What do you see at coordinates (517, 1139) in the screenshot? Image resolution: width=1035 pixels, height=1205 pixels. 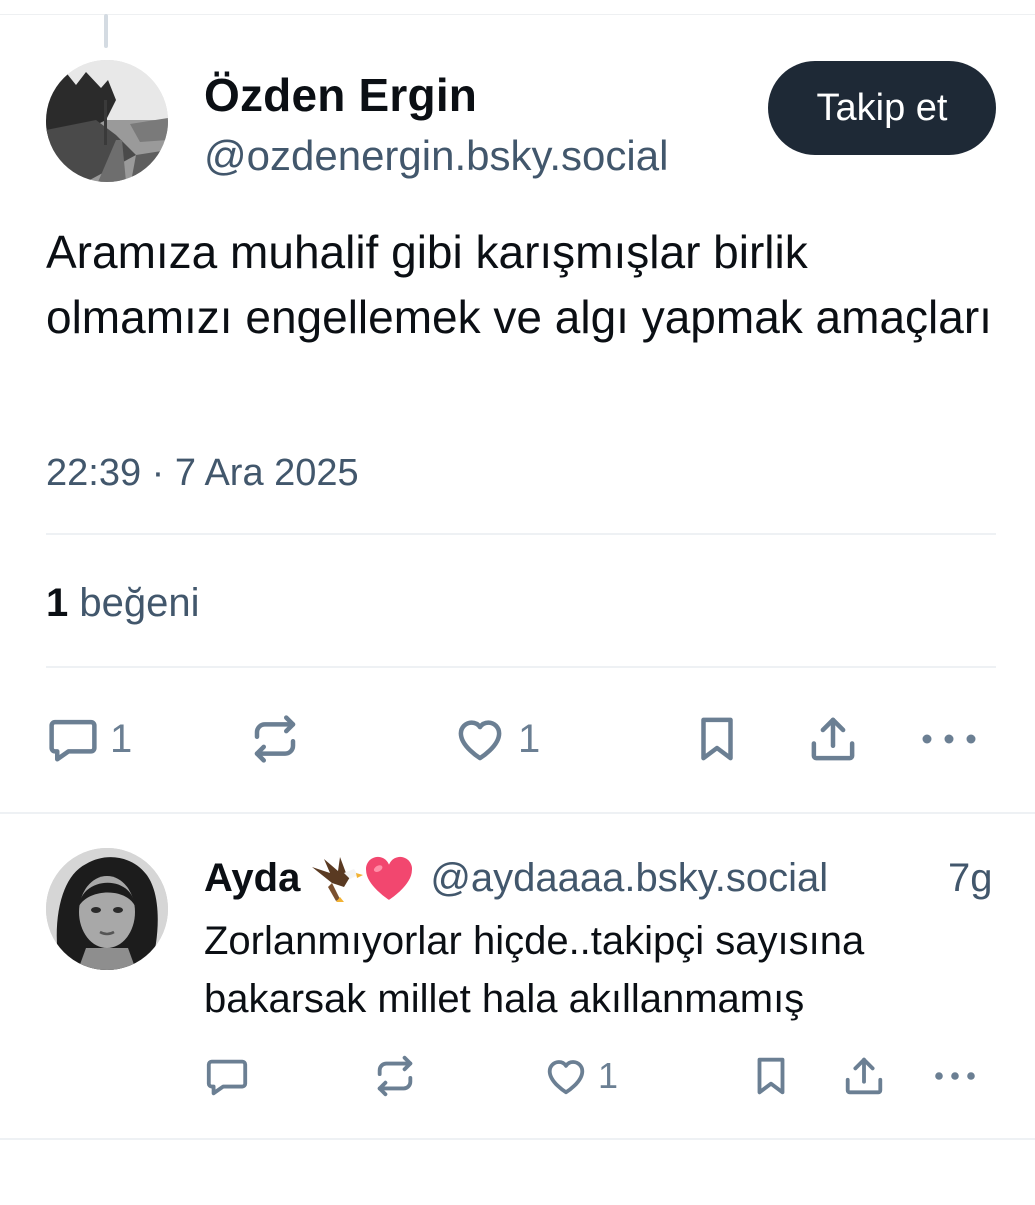 I see `bottom-divider` at bounding box center [517, 1139].